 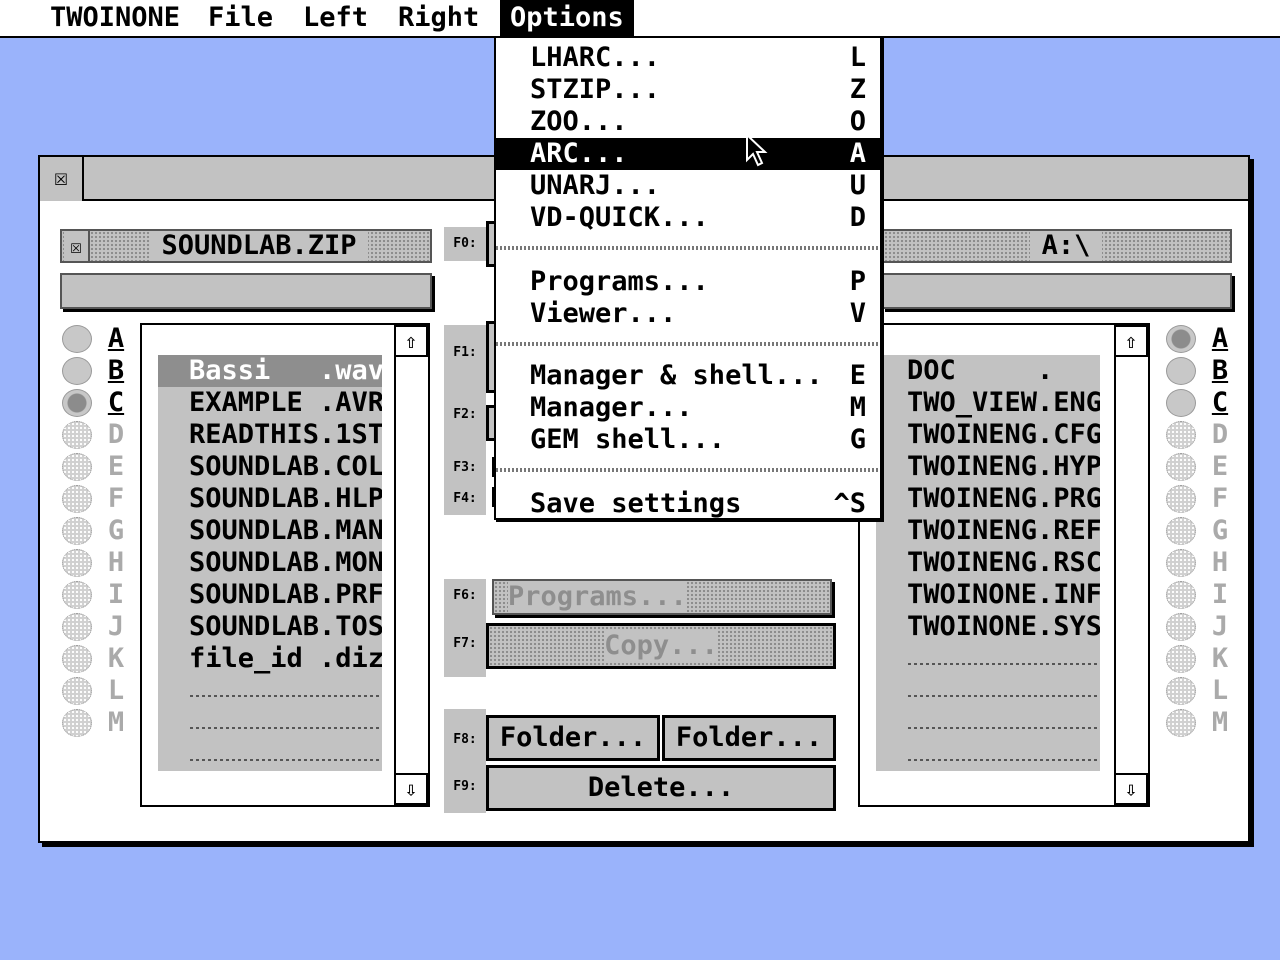 I want to click on menu-item-manager: Manager... M, so click(x=688, y=408).